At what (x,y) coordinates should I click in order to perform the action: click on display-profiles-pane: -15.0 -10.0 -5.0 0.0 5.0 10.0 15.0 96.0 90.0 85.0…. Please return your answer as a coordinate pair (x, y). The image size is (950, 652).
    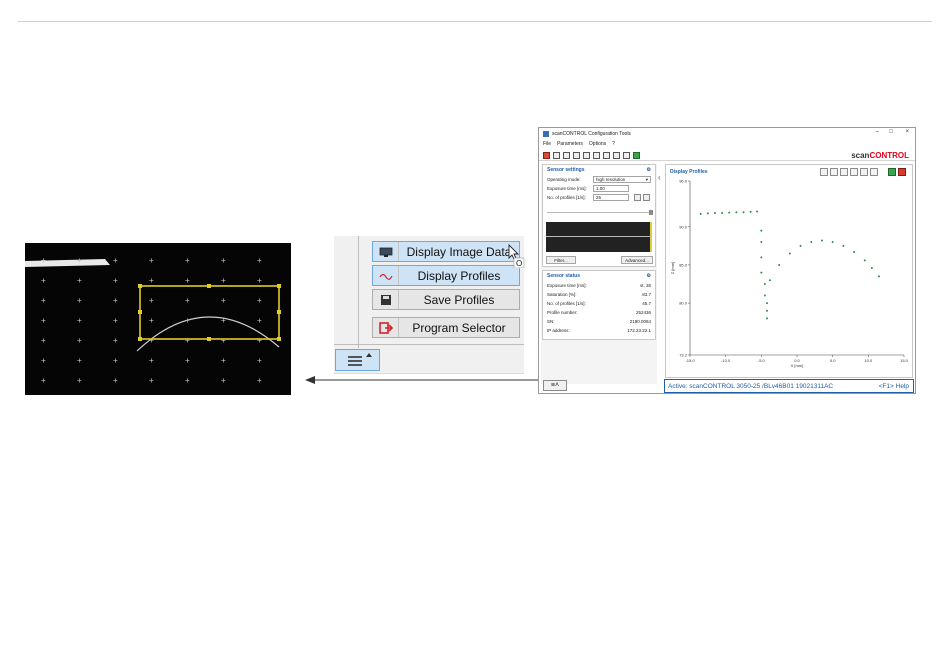
    Looking at the image, I should click on (789, 271).